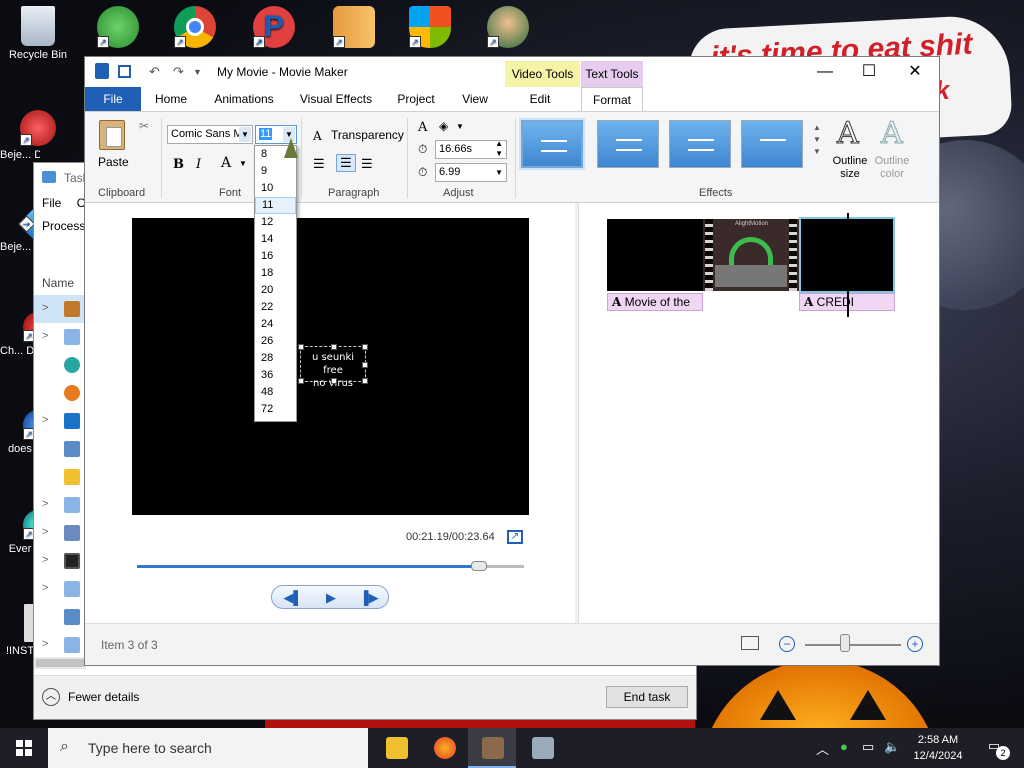  What do you see at coordinates (90, 697) in the screenshot?
I see `fewer-details-button: ︿ Fewer details` at bounding box center [90, 697].